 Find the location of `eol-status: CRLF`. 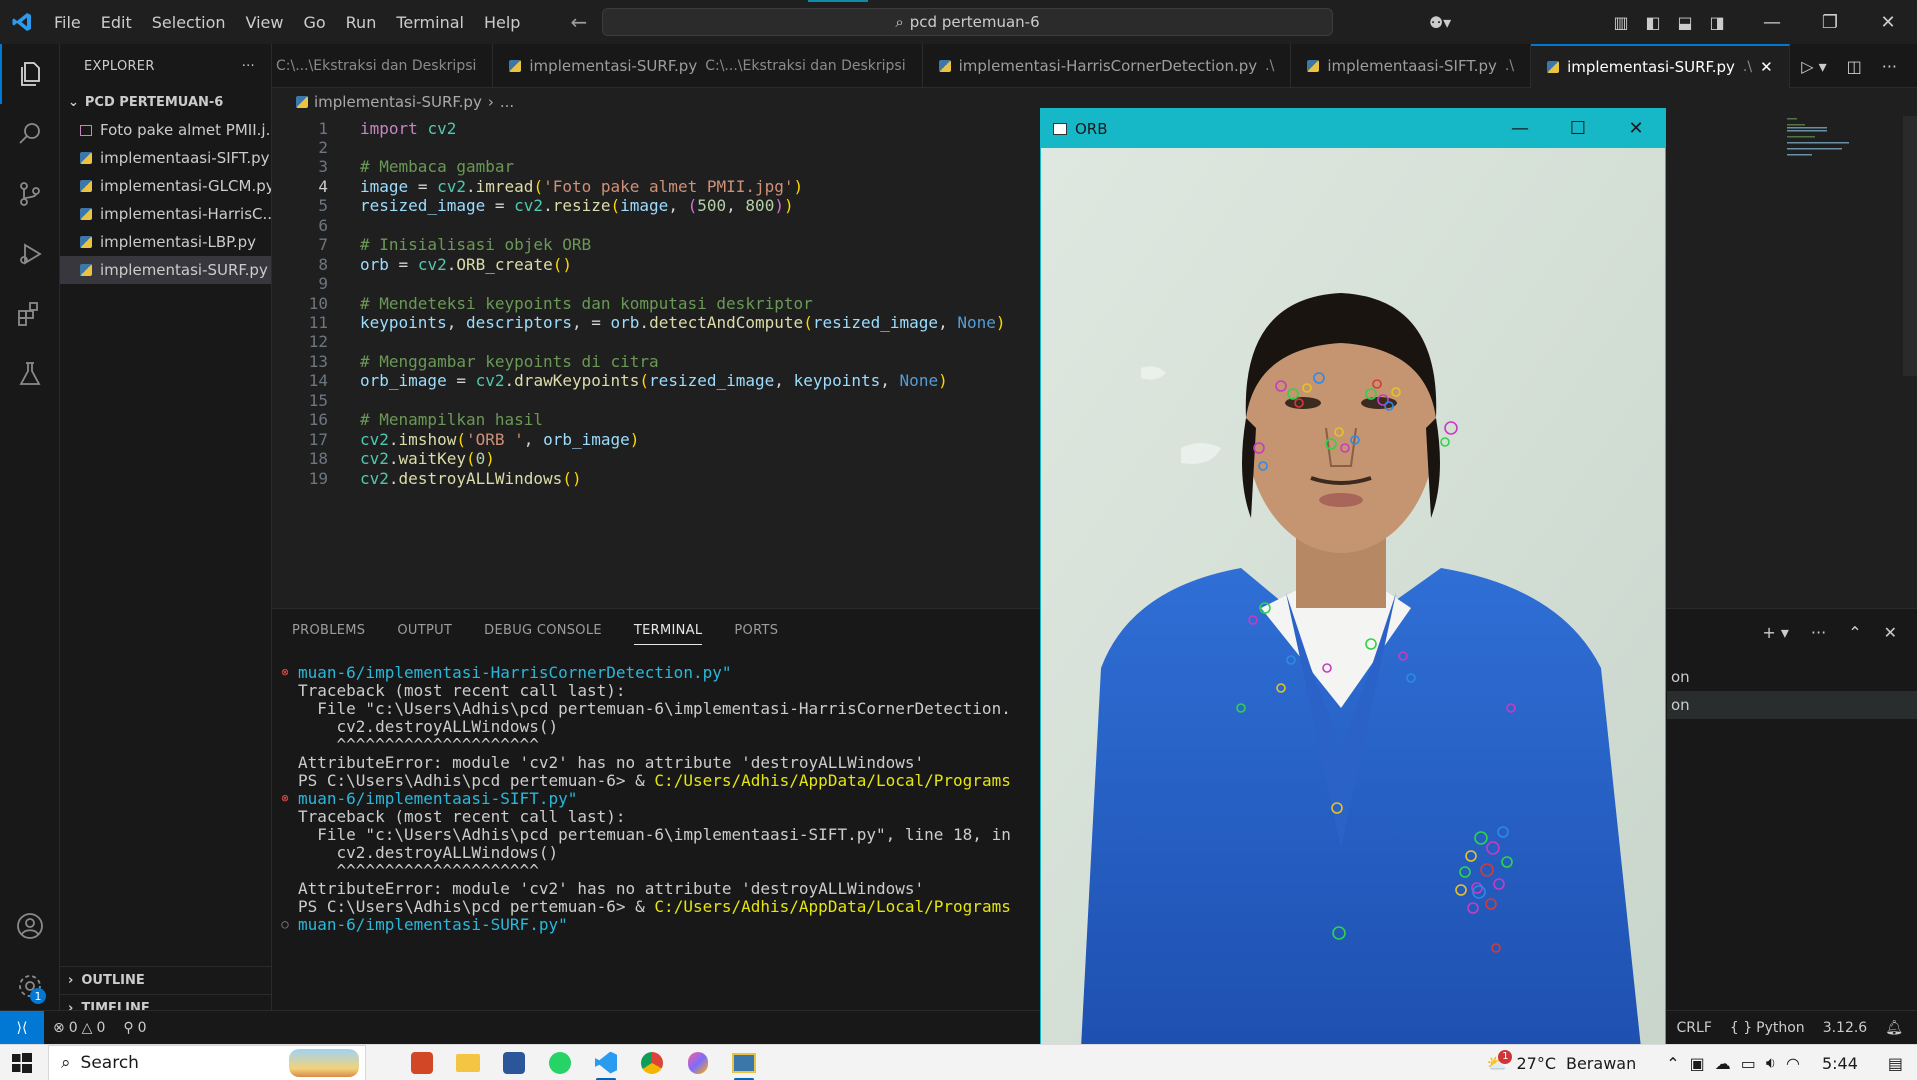

eol-status: CRLF is located at coordinates (1694, 1028).